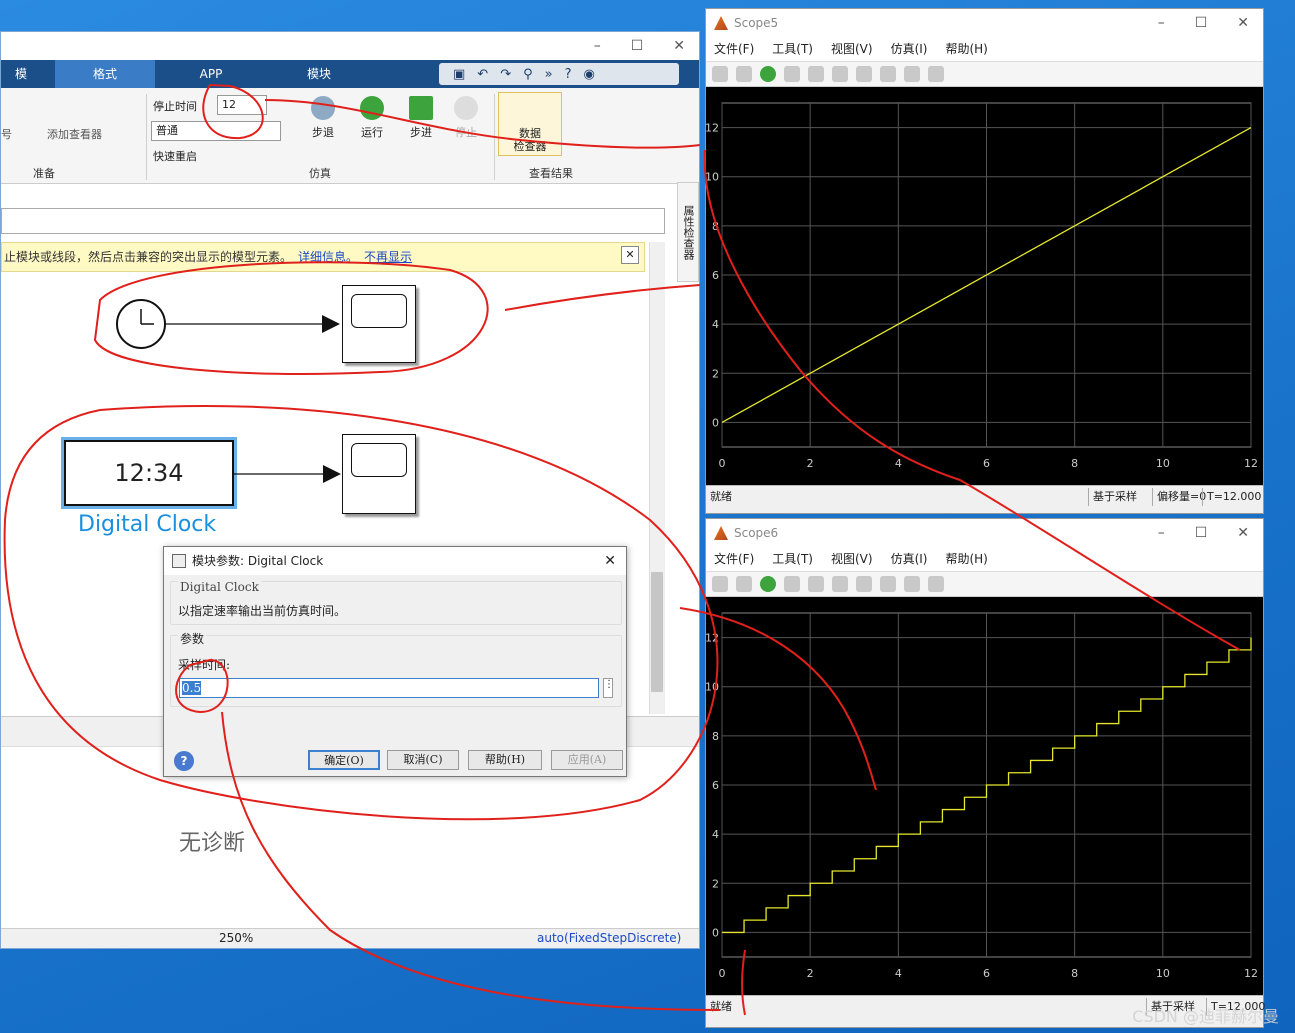 The image size is (1295, 1033). Describe the element at coordinates (657, 632) in the screenshot. I see `scrollbar-thumb` at that location.